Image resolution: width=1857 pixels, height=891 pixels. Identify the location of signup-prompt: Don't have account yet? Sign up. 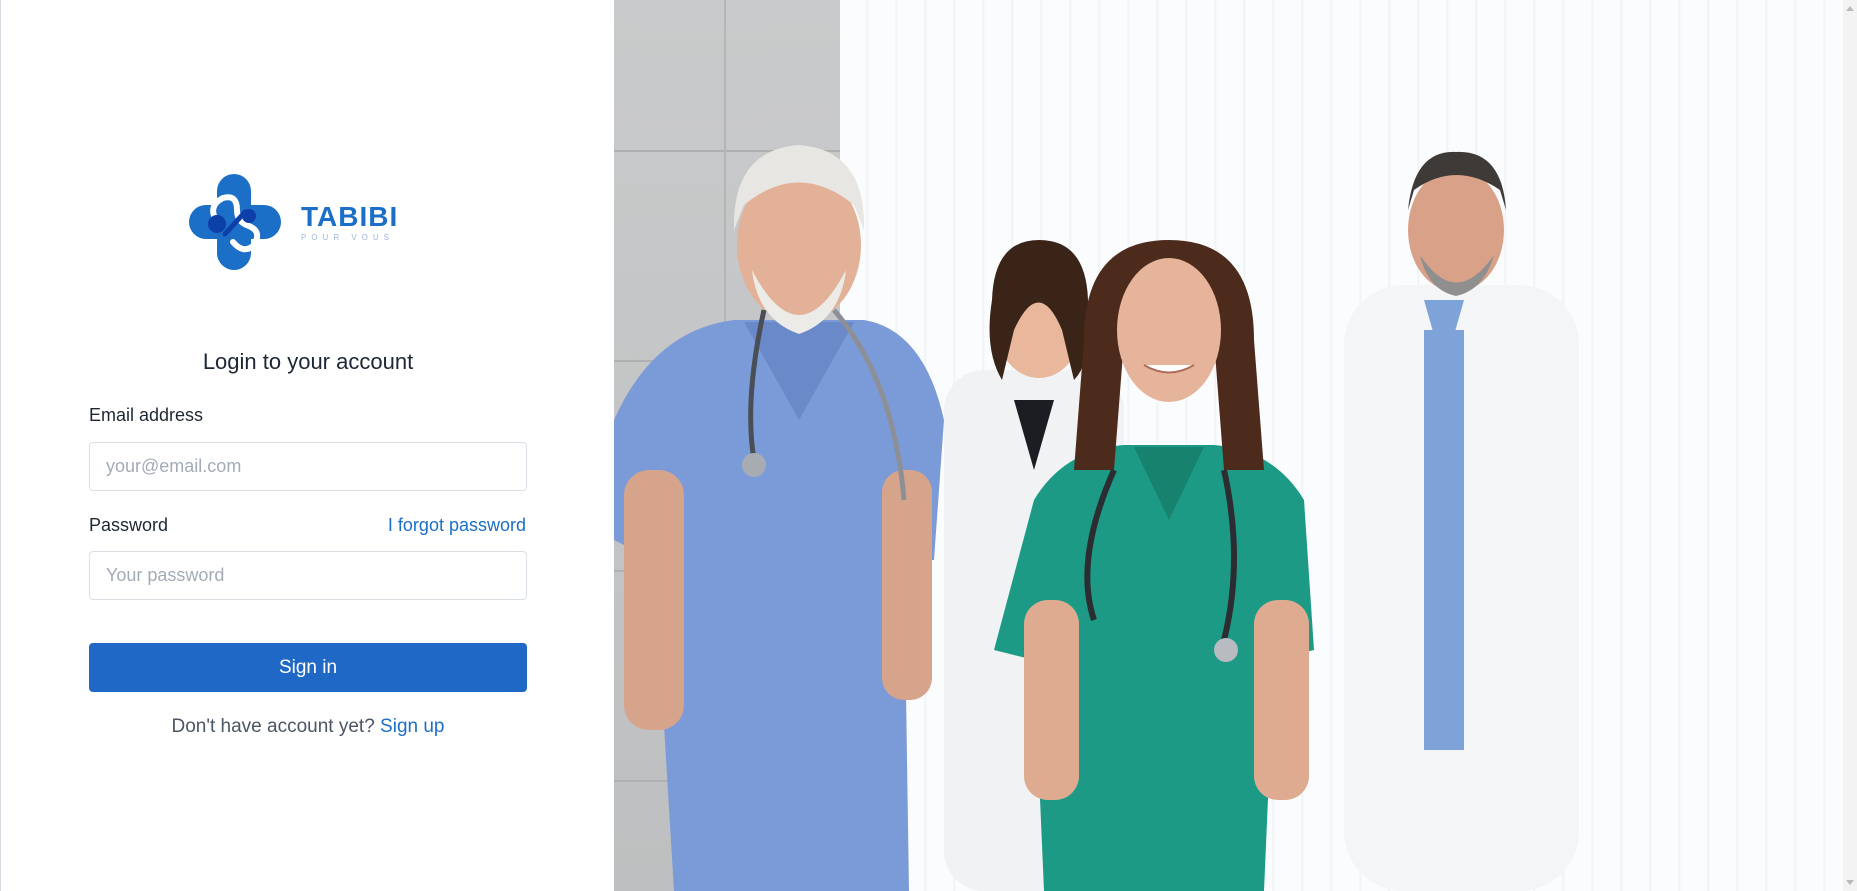
(308, 727).